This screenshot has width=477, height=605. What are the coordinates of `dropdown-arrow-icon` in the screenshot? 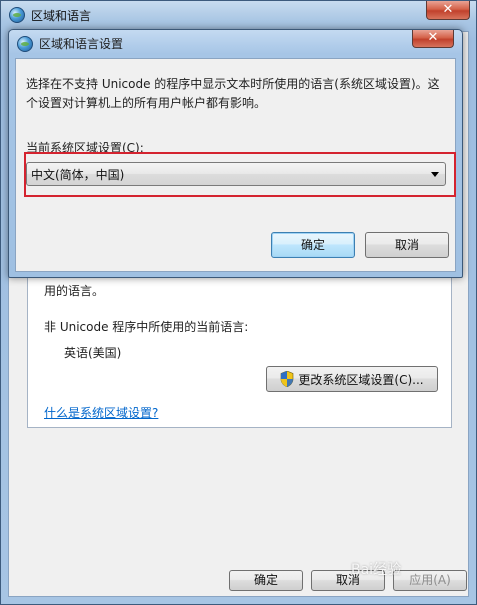 It's located at (435, 174).